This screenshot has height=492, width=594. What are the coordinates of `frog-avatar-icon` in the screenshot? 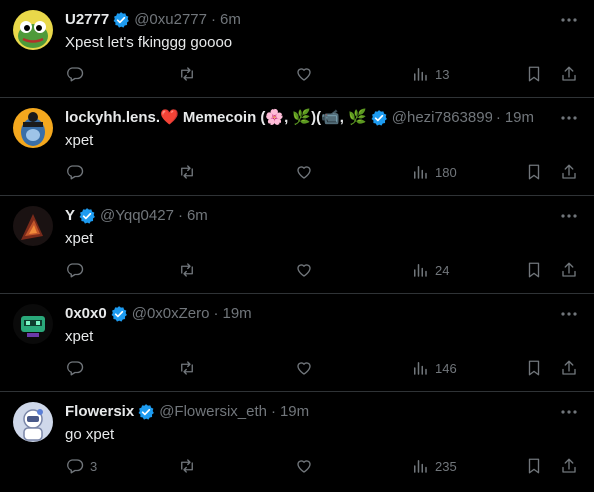 It's located at (33, 30).